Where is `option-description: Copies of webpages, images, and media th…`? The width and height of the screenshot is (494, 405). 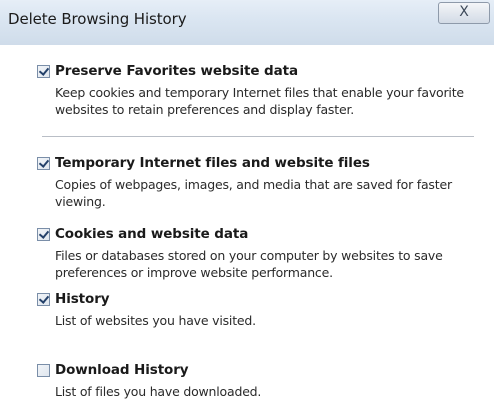 option-description: Copies of webpages, images, and media th… is located at coordinates (253, 193).